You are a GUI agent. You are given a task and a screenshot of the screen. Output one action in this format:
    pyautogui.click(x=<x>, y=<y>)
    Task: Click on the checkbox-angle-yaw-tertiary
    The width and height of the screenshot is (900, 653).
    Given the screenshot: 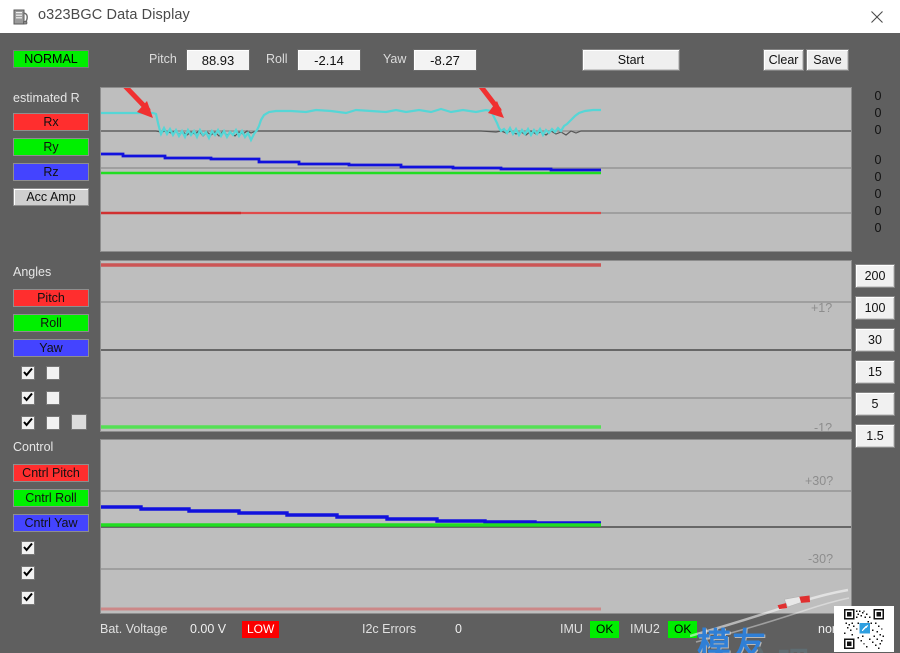 What is the action you would take?
    pyautogui.click(x=79, y=422)
    